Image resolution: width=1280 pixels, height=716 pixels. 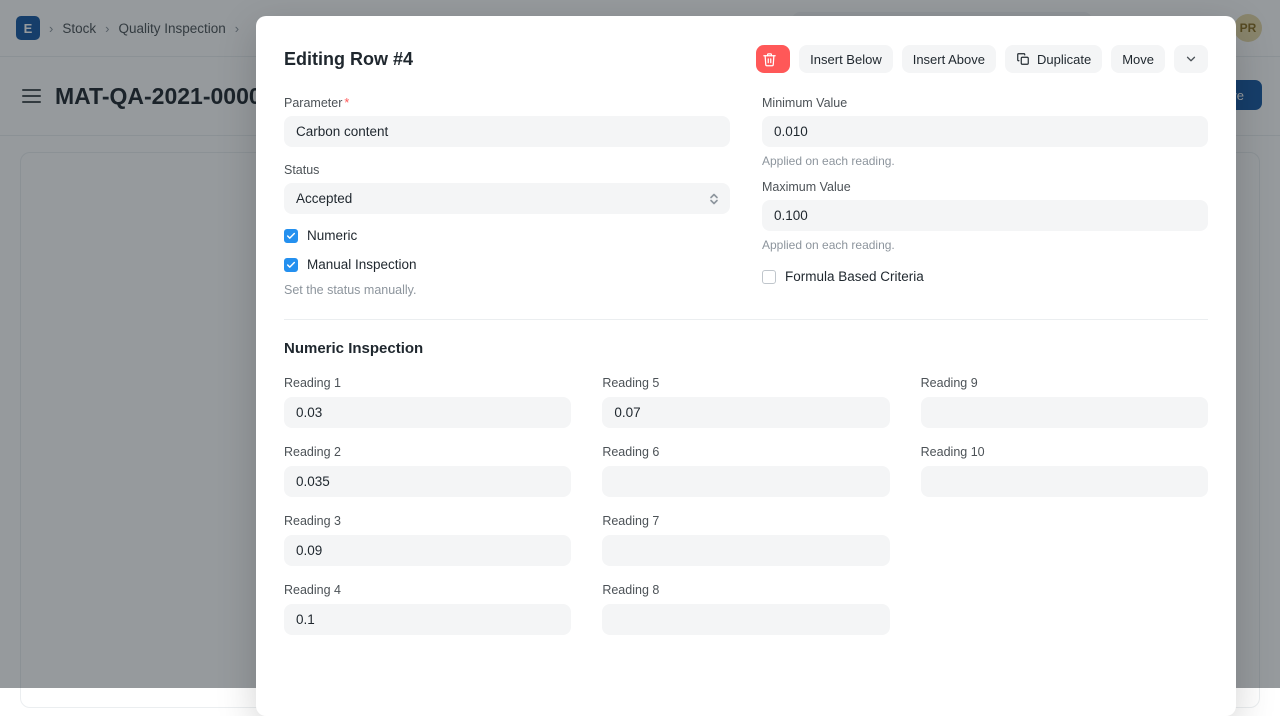 I want to click on reading-5-label: Reading 5, so click(x=745, y=383).